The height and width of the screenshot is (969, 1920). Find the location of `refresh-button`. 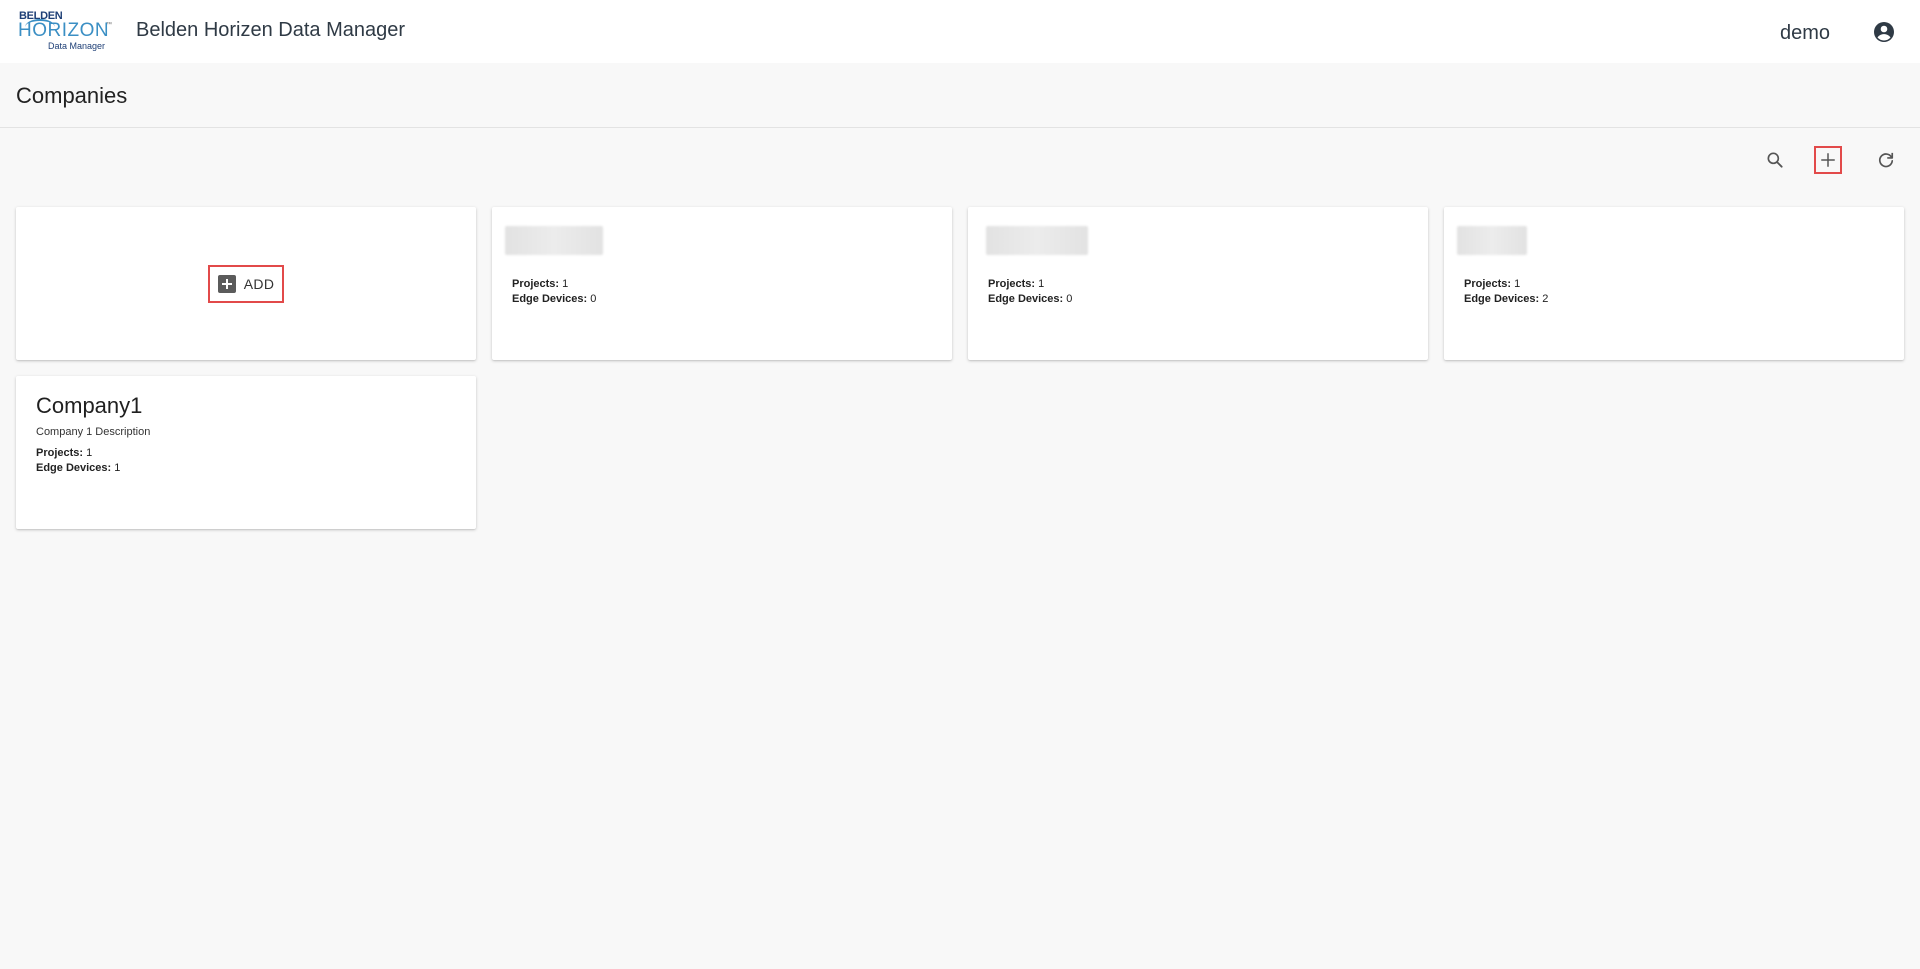

refresh-button is located at coordinates (1886, 160).